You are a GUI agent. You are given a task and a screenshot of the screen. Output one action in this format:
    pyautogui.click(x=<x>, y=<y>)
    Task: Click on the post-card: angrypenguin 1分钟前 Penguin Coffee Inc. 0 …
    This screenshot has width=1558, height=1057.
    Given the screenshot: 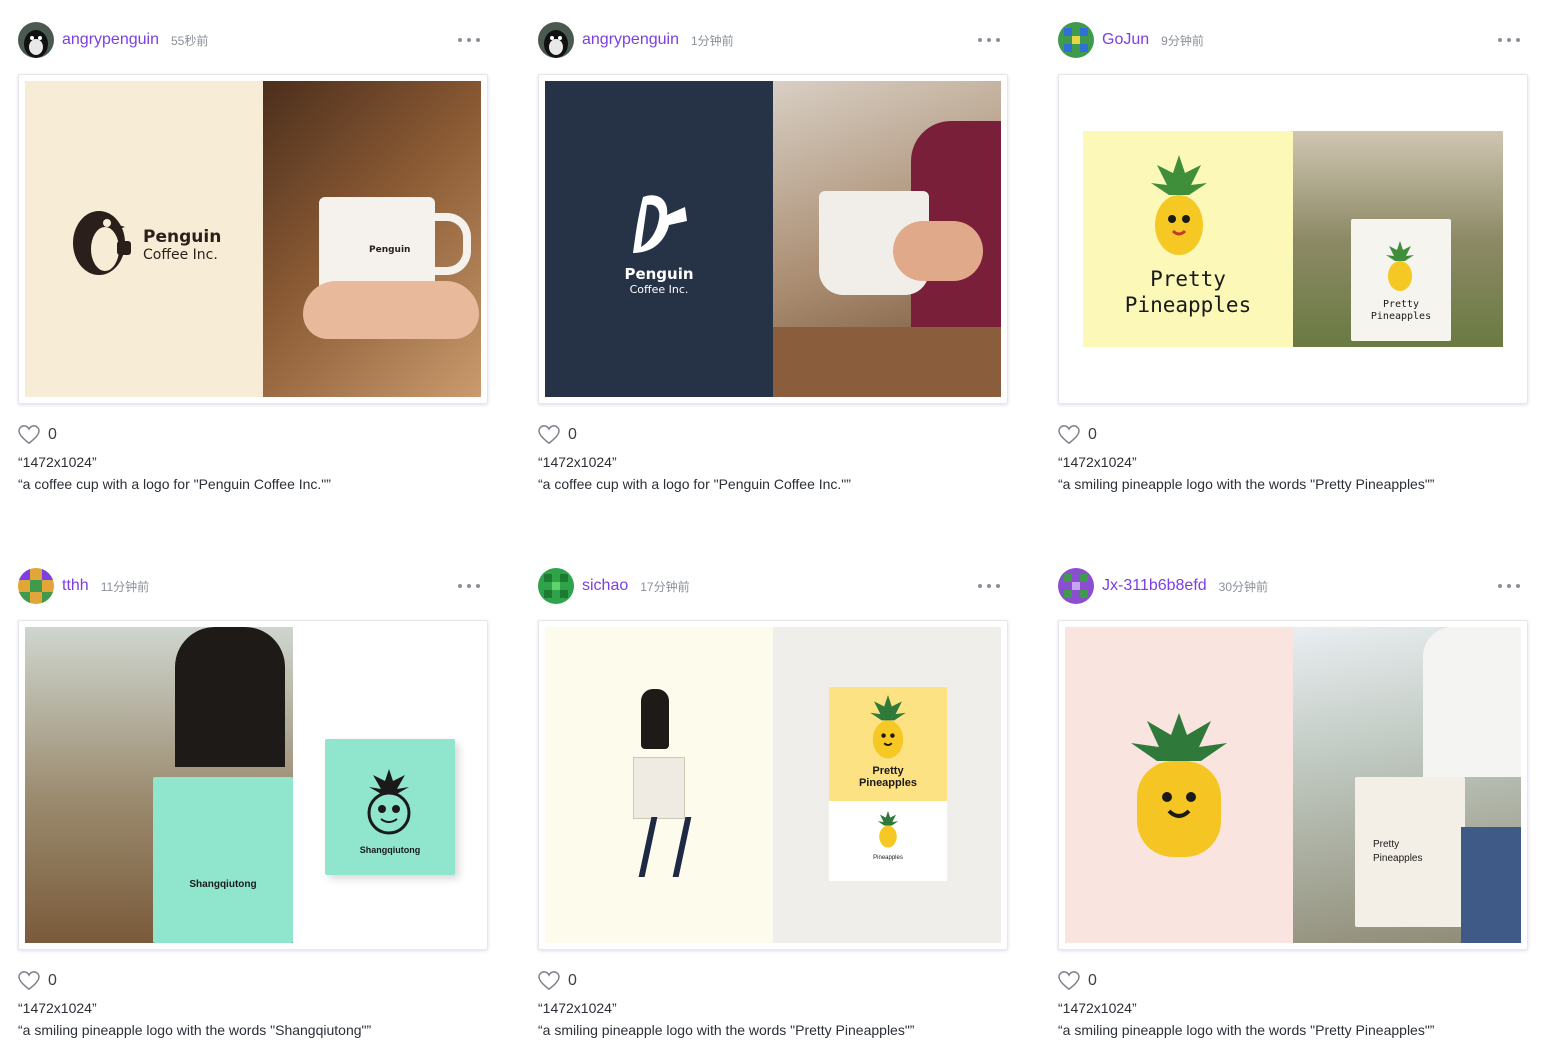 What is the action you would take?
    pyautogui.click(x=773, y=256)
    